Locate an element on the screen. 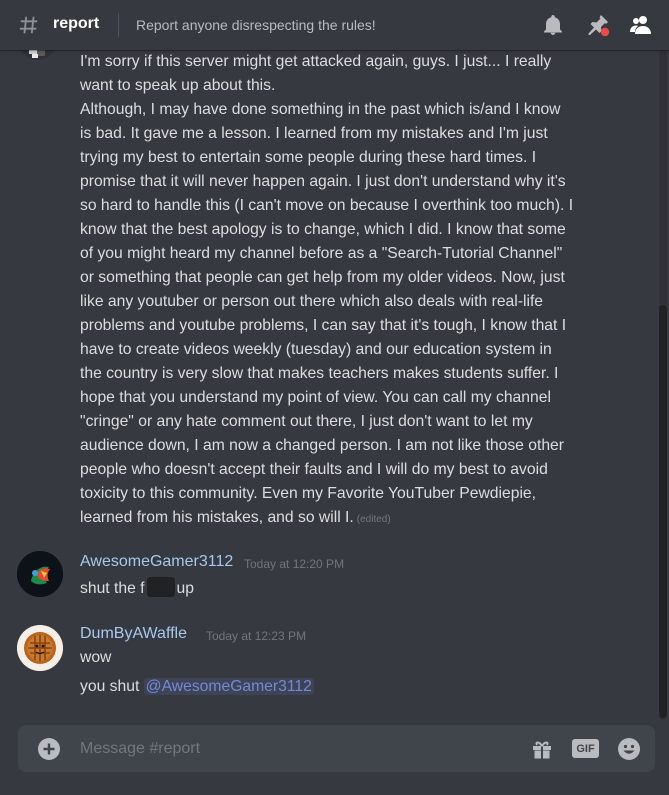 This screenshot has width=669, height=795. bell-icon is located at coordinates (553, 25).